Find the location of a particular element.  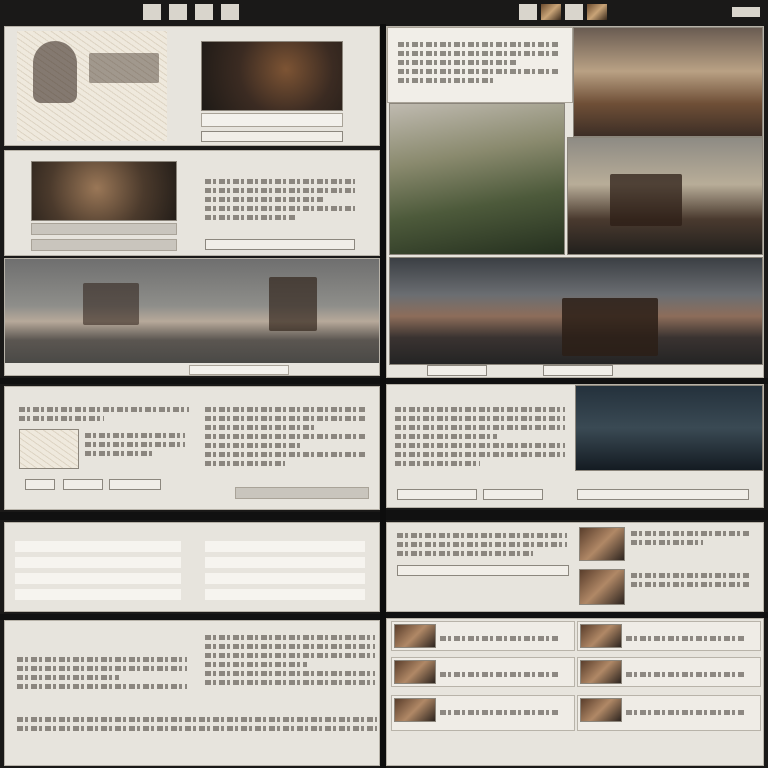

header-control-icon is located at coordinates (746, 12).